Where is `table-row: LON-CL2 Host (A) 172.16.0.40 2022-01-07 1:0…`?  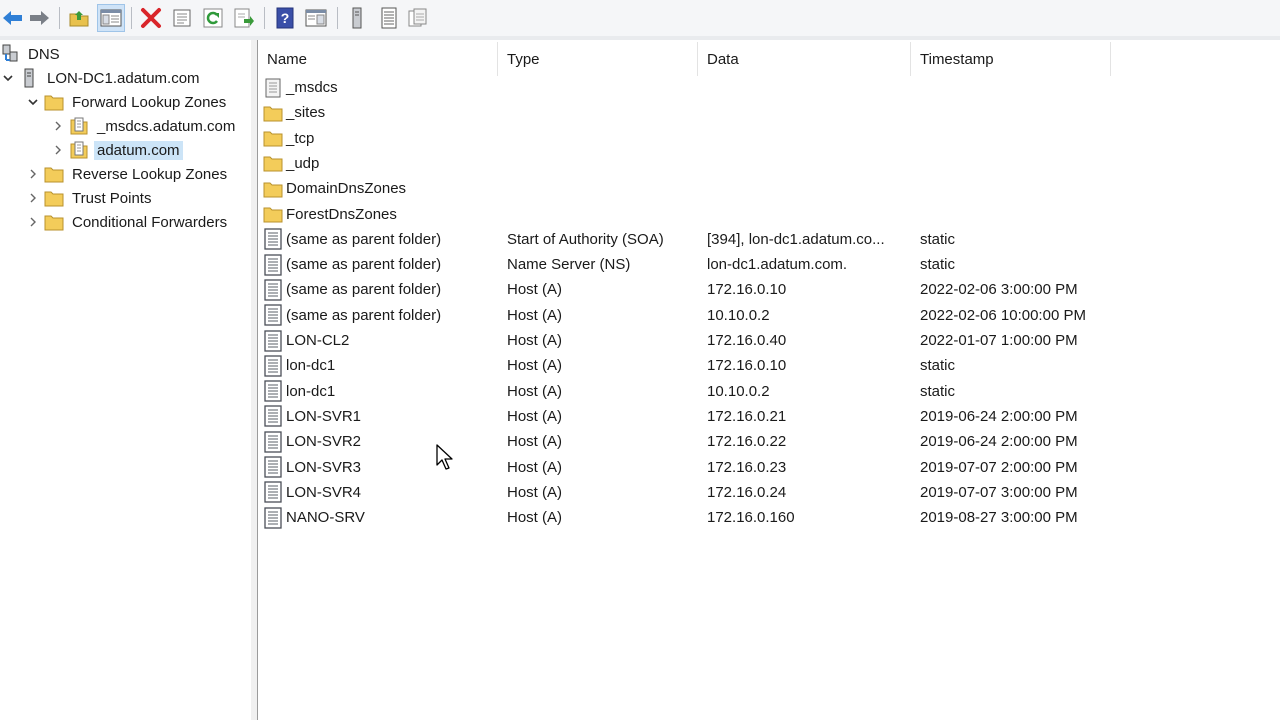 table-row: LON-CL2 Host (A) 172.16.0.40 2022-01-07 1:0… is located at coordinates (769, 340).